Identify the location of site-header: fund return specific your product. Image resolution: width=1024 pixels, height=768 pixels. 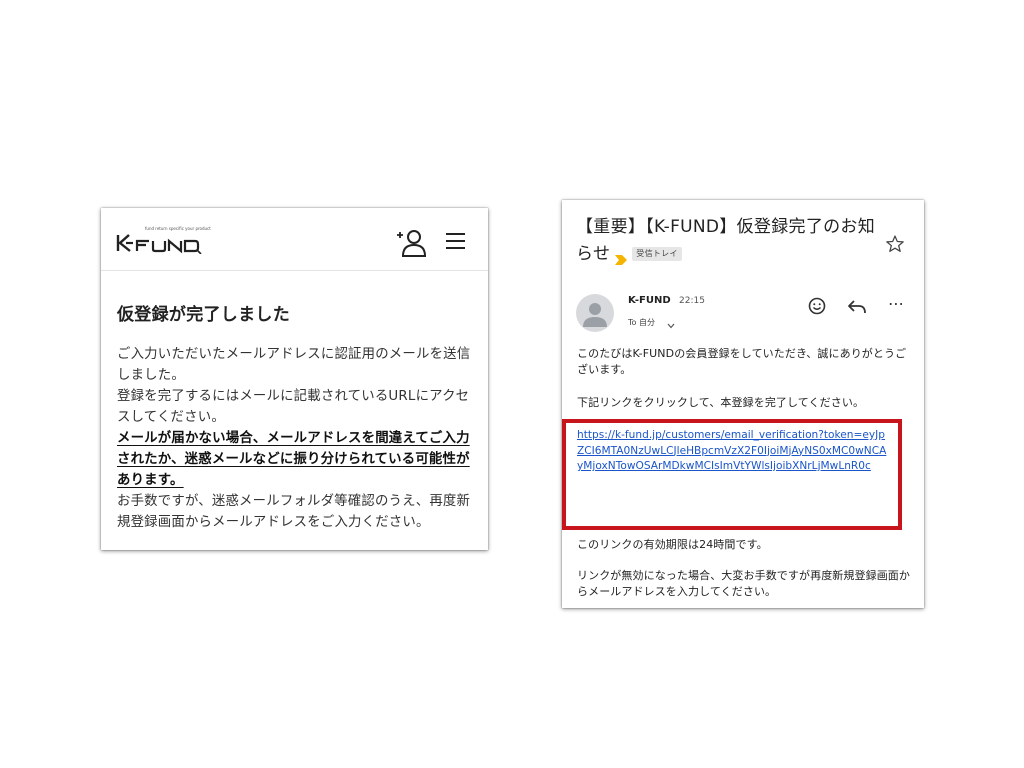
(294, 239).